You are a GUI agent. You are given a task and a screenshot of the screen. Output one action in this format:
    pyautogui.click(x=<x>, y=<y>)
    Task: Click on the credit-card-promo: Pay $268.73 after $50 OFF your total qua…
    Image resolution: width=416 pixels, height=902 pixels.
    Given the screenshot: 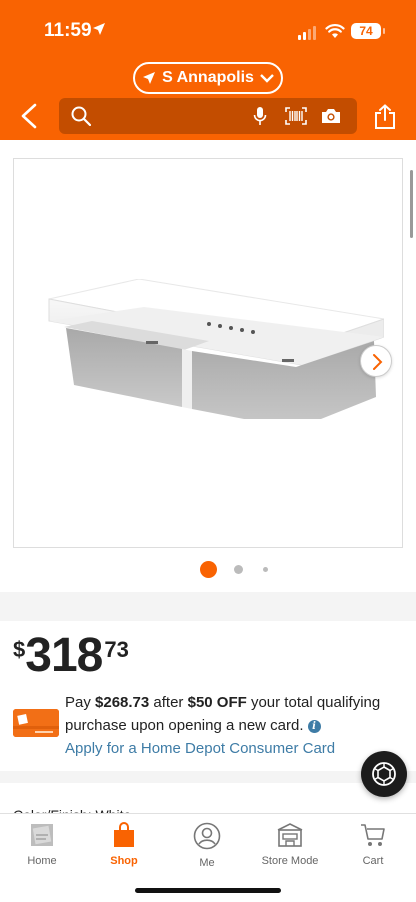 What is the action you would take?
    pyautogui.click(x=235, y=725)
    